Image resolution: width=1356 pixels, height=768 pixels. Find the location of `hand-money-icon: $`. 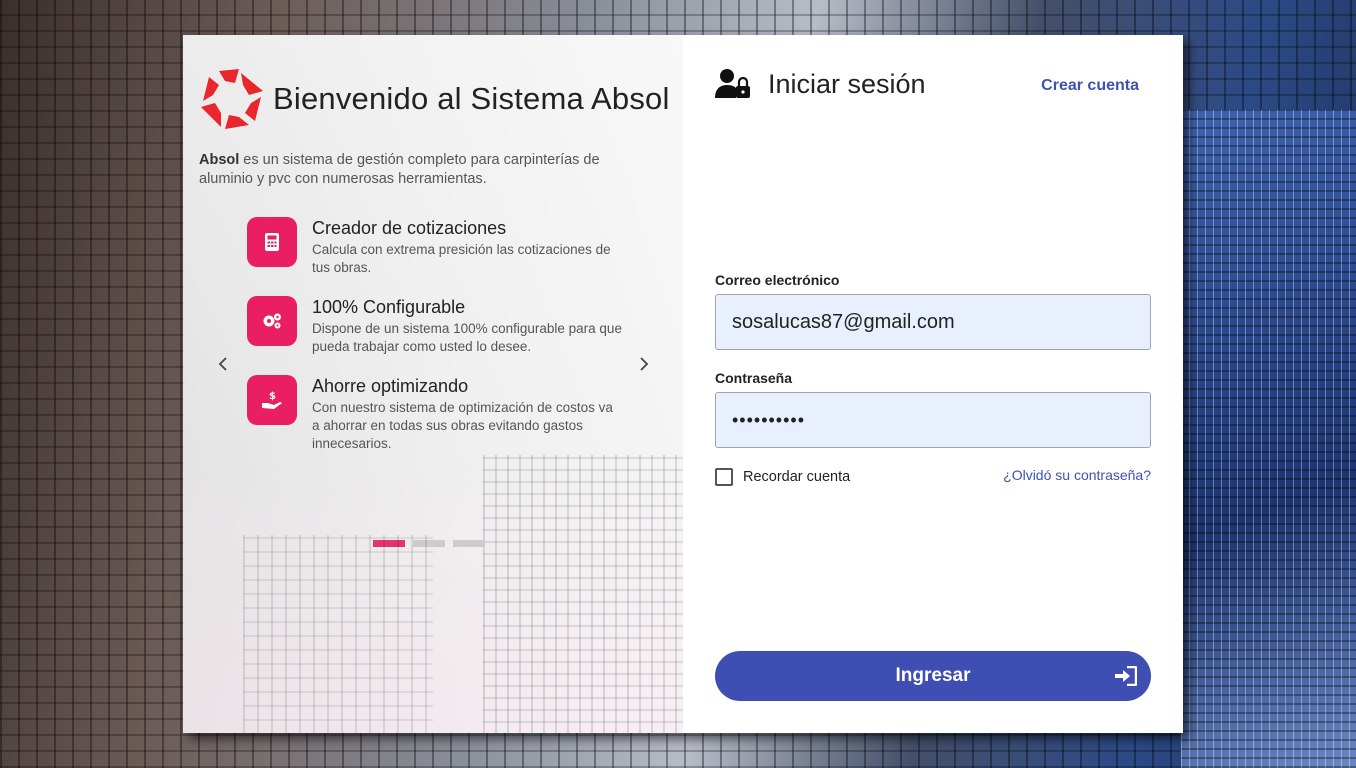

hand-money-icon: $ is located at coordinates (272, 400).